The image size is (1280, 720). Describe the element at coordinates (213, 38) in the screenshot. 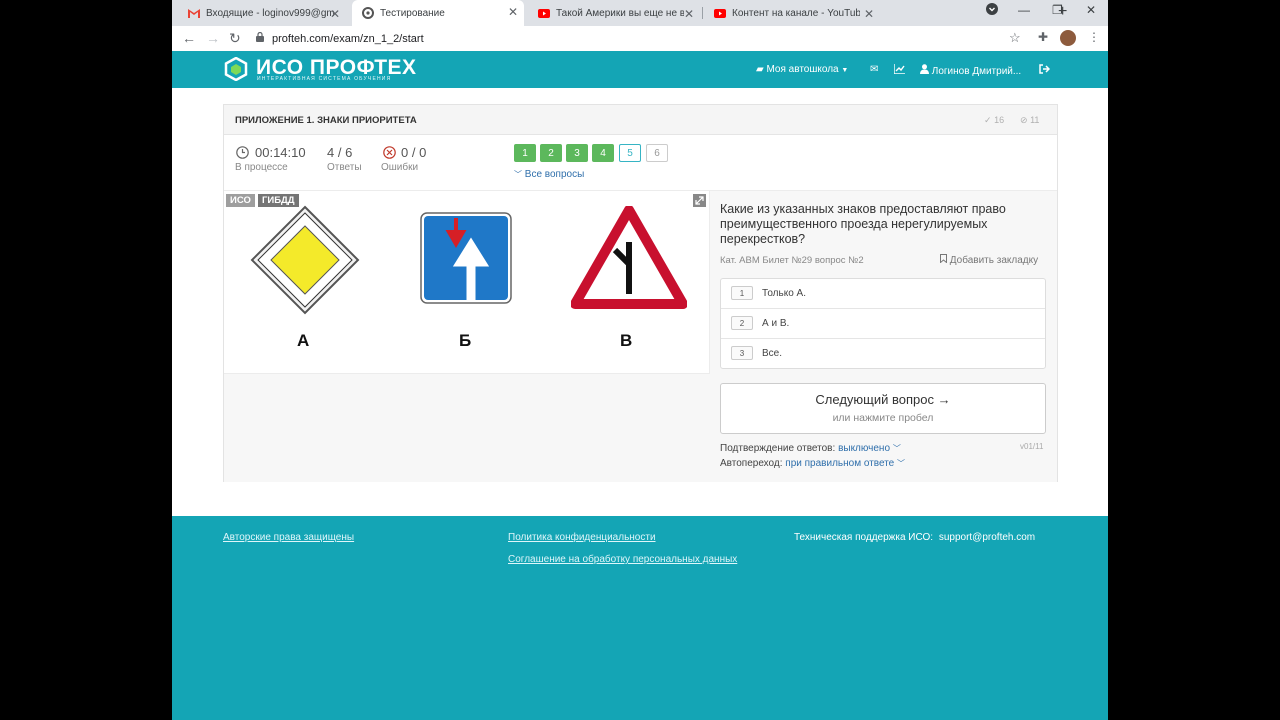

I see `forward-icon: →` at that location.